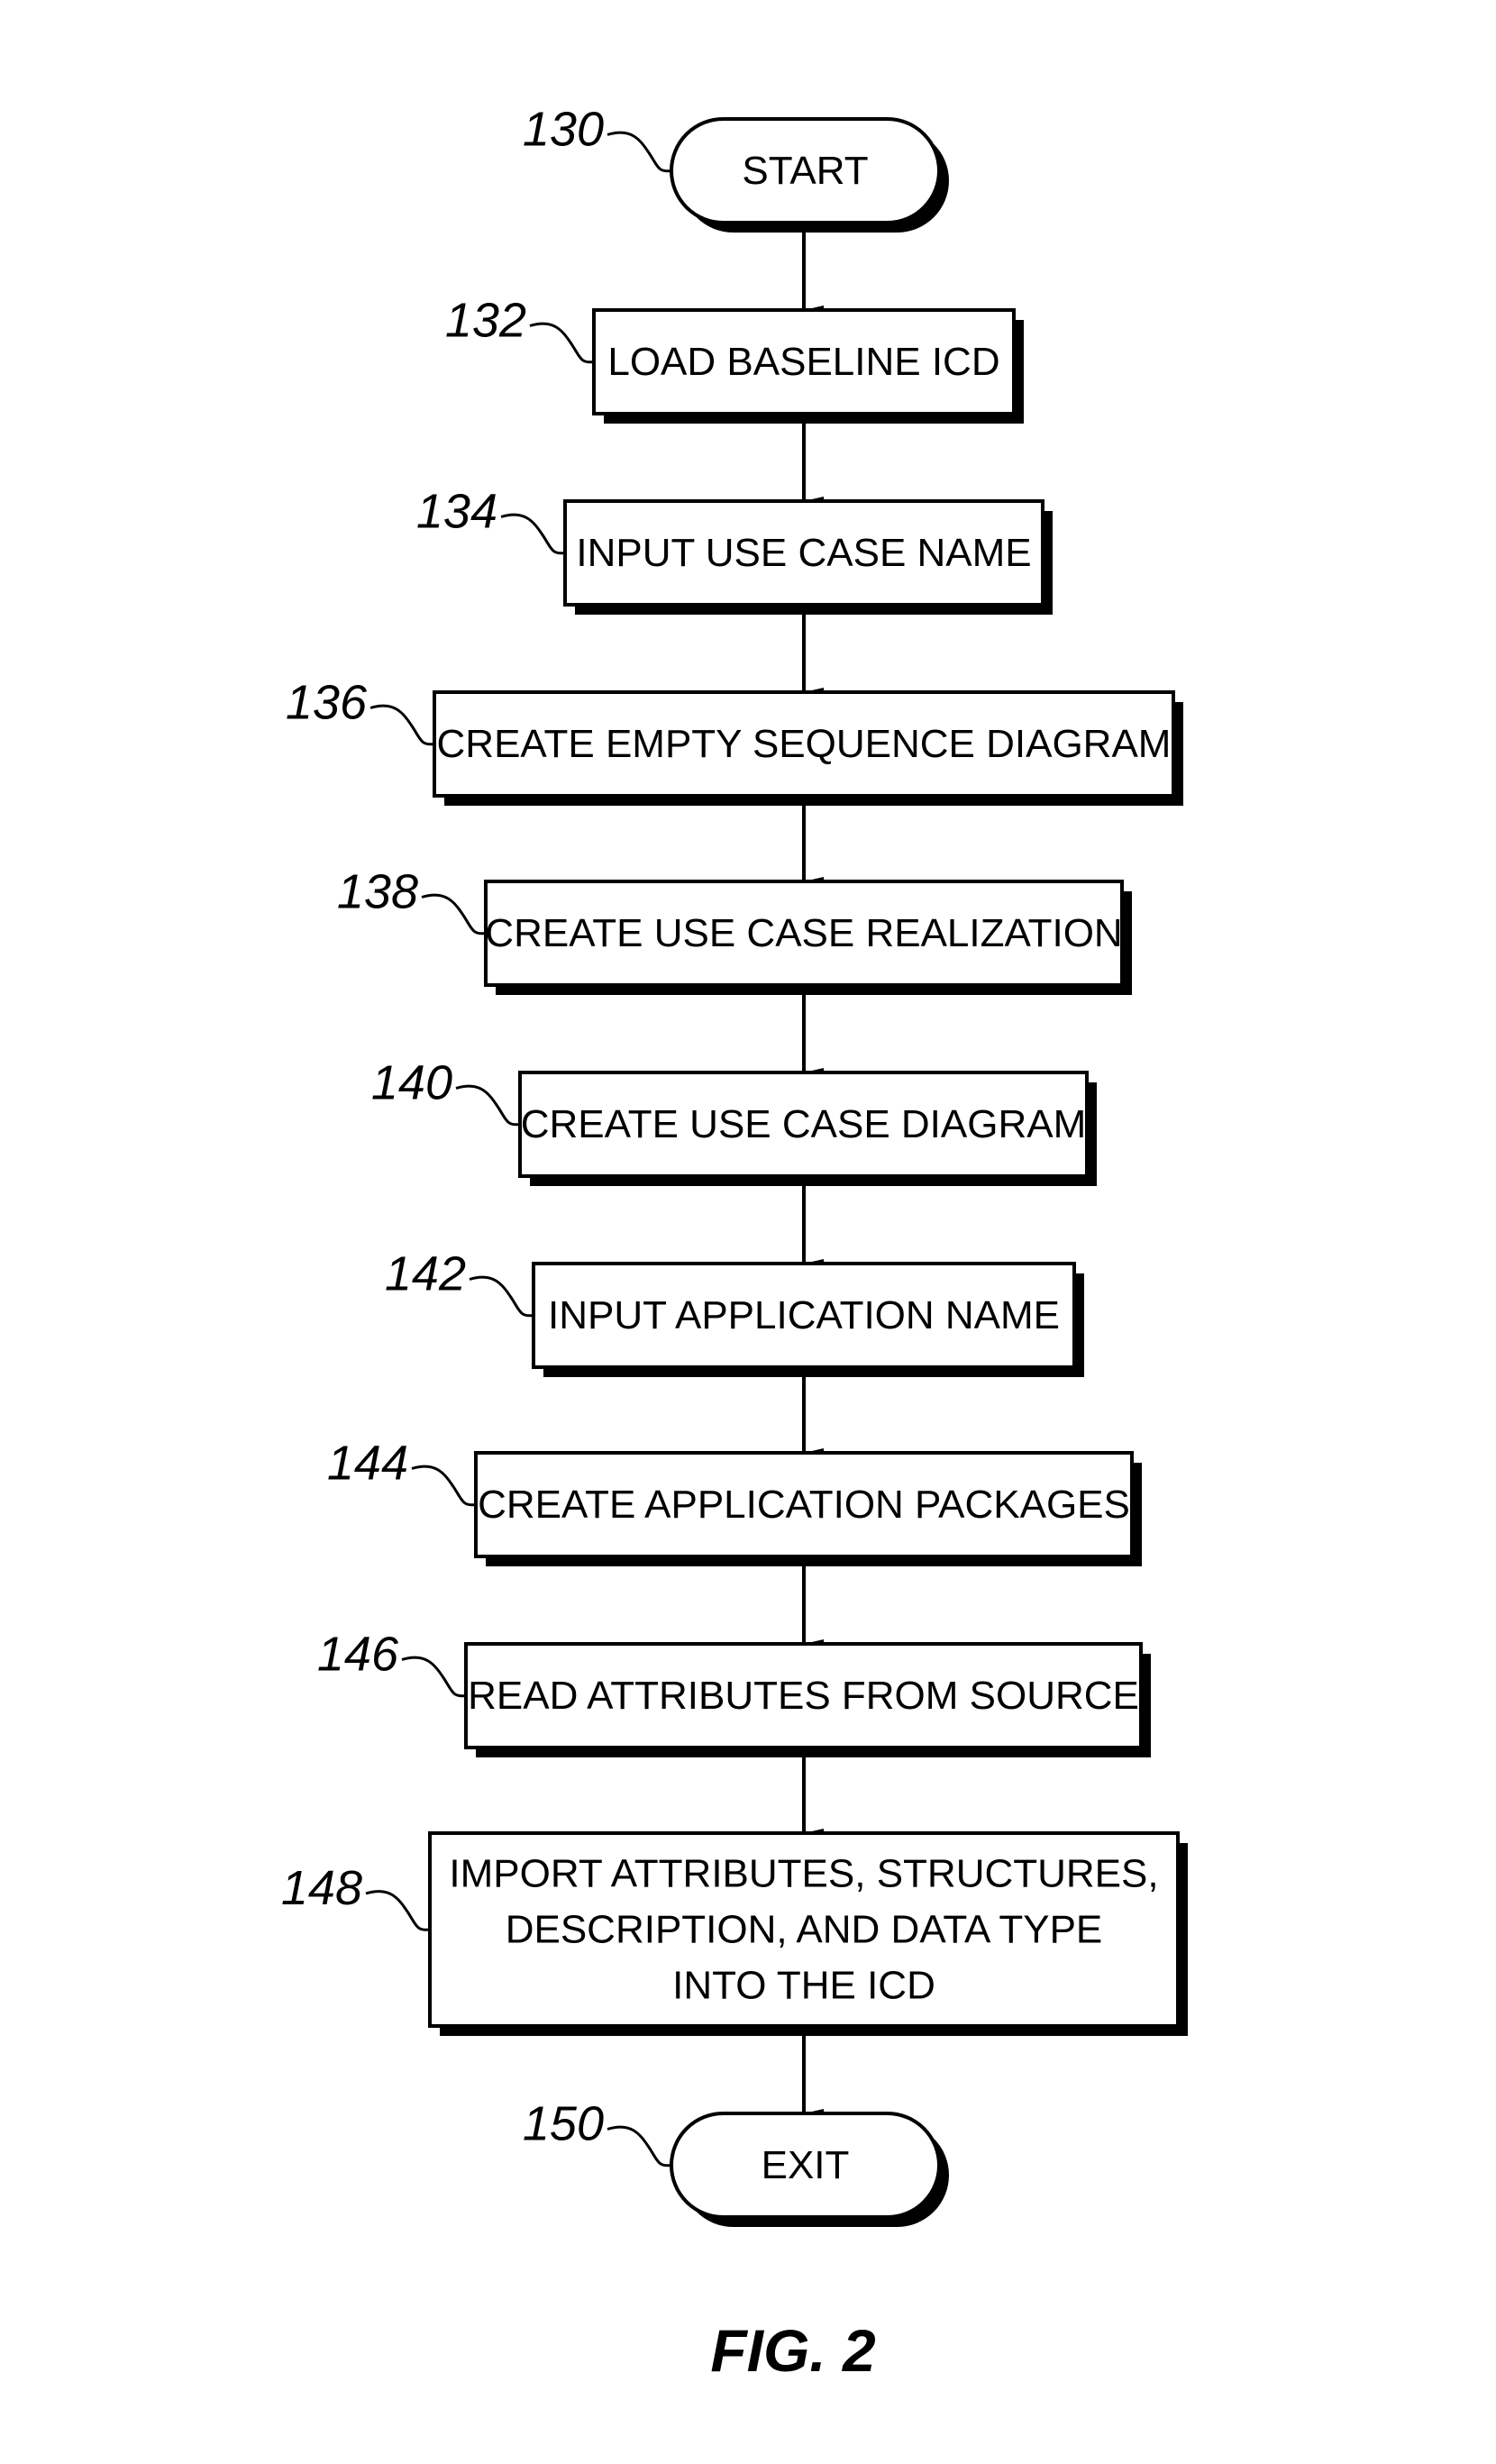 This screenshot has height=2464, width=1496. I want to click on node-label: LOAD BASELINE ICD, so click(803, 362).